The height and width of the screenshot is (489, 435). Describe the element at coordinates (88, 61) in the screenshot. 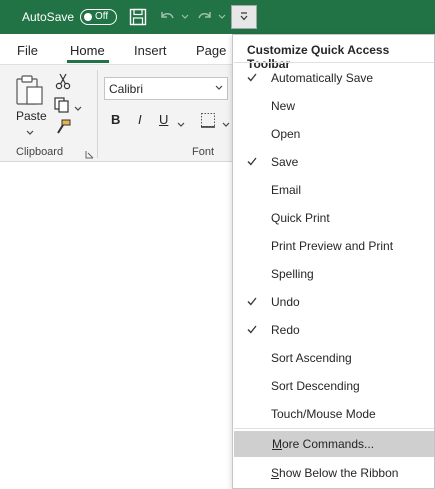

I see `active-tab-indicator` at that location.